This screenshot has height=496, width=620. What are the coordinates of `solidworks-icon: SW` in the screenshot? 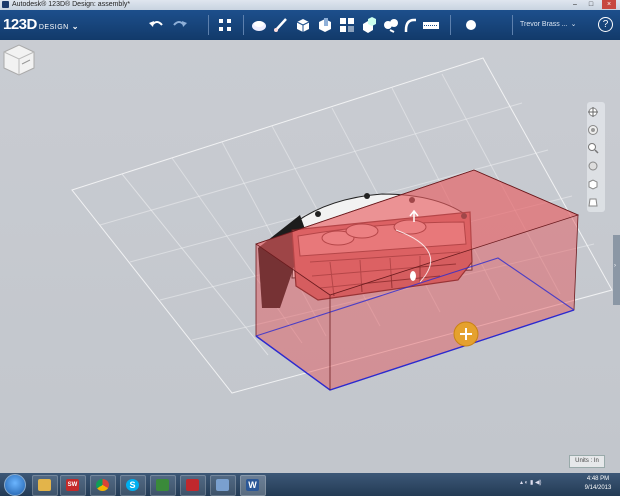 It's located at (73, 485).